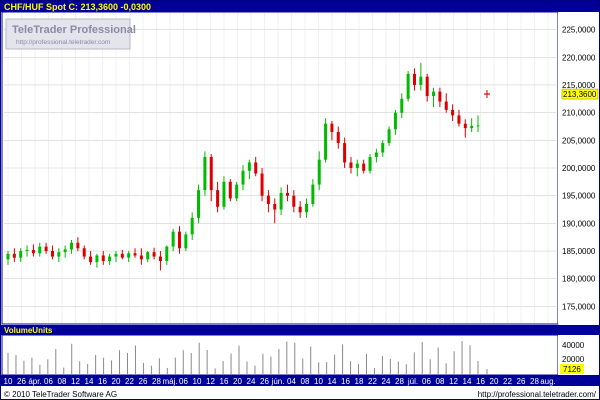 Image resolution: width=600 pixels, height=400 pixels. What do you see at coordinates (197, 381) in the screenshot?
I see `x-tick-label: 10` at bounding box center [197, 381].